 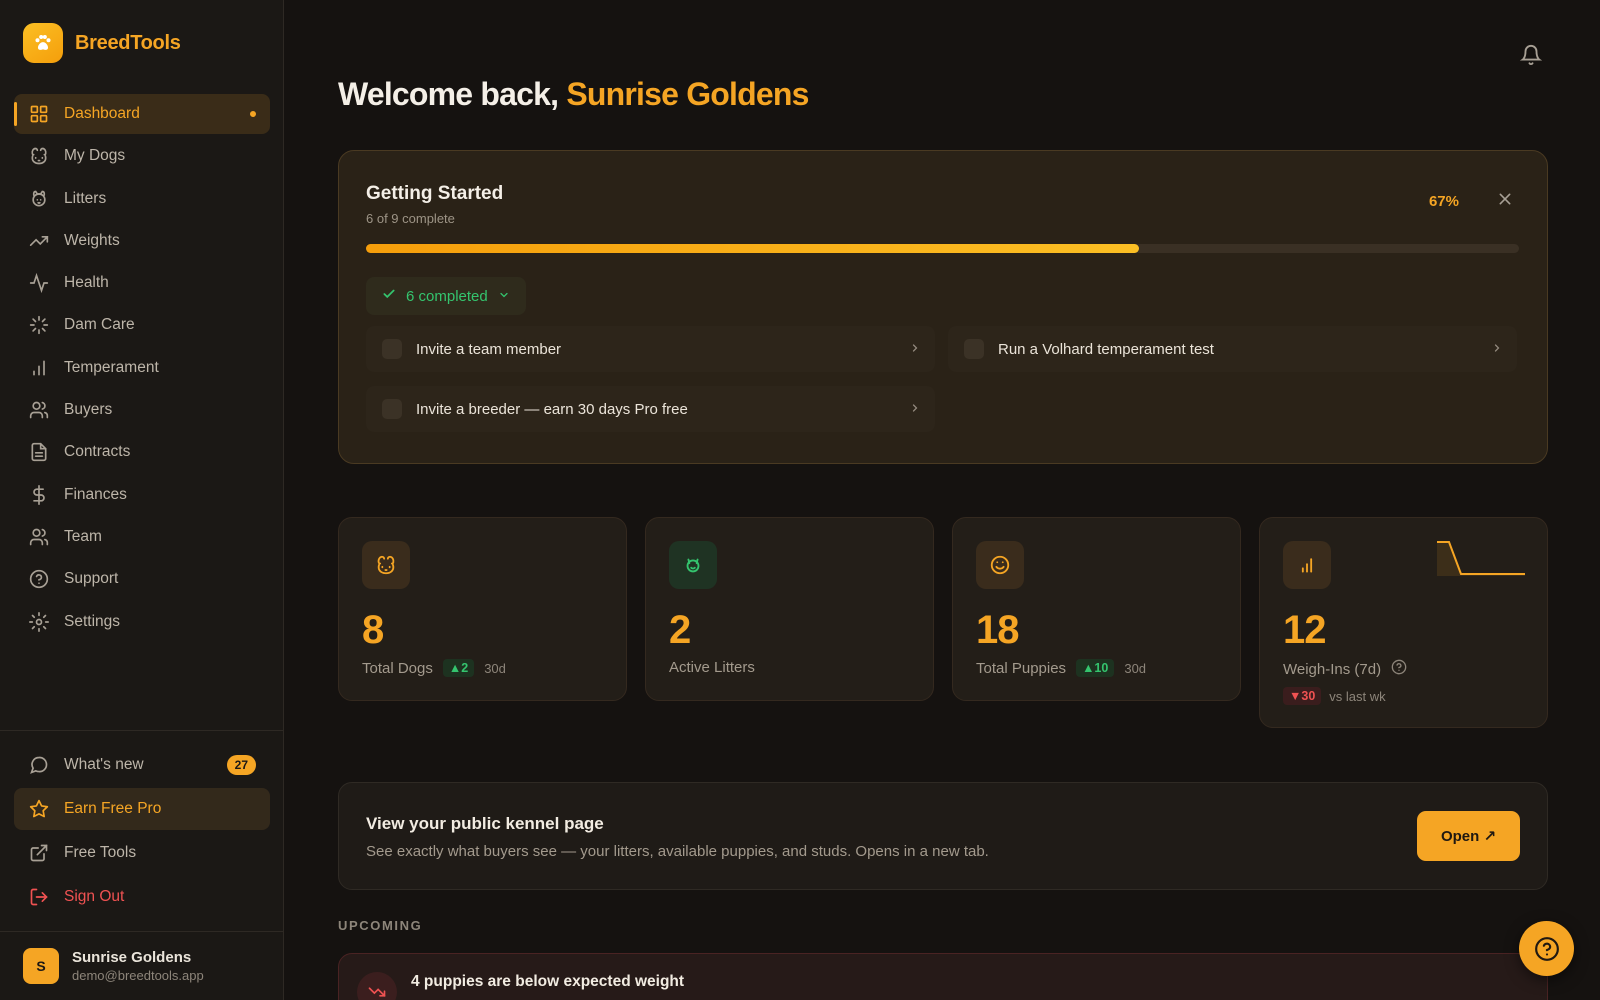 What do you see at coordinates (435, 193) in the screenshot?
I see `getting-started-title: Getting Started` at bounding box center [435, 193].